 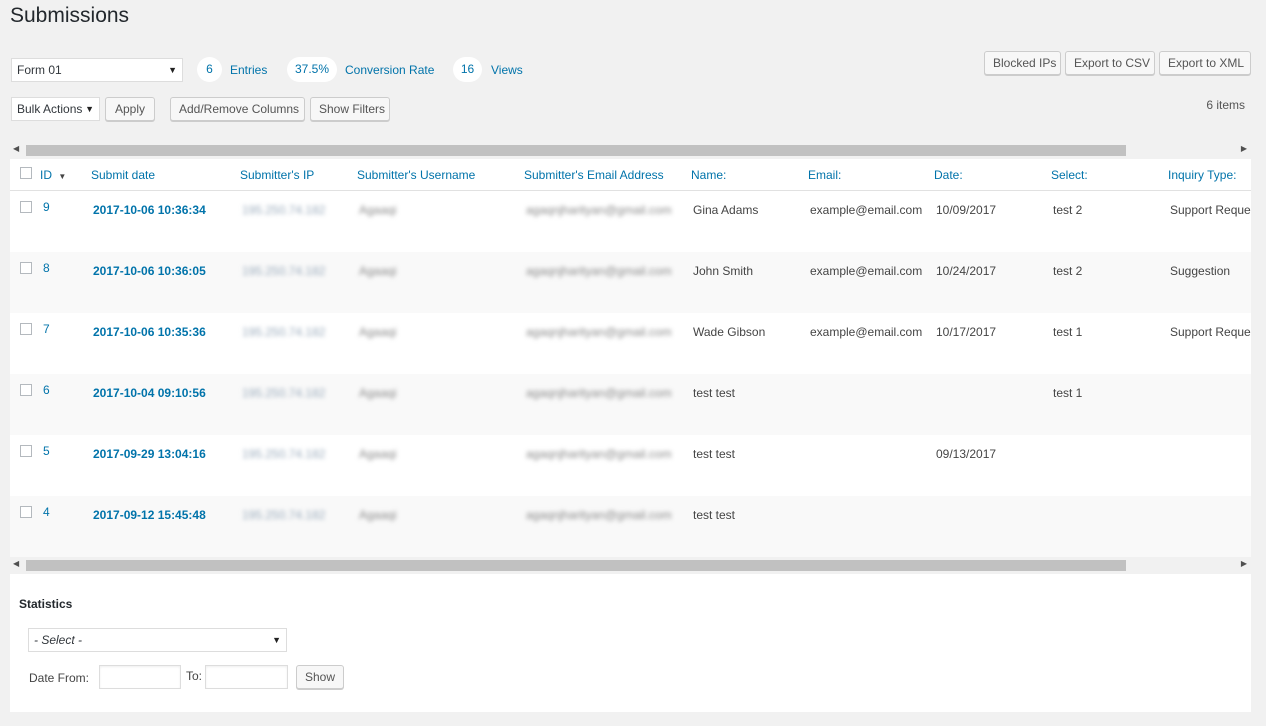 What do you see at coordinates (59, 678) in the screenshot?
I see `date-from-label: Date From:` at bounding box center [59, 678].